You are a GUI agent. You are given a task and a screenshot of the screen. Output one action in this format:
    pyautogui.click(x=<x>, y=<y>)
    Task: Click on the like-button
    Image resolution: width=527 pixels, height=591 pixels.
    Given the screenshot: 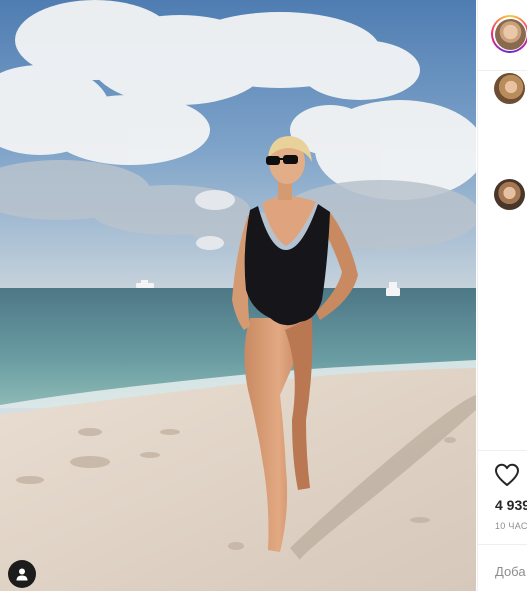 What is the action you would take?
    pyautogui.click(x=507, y=475)
    